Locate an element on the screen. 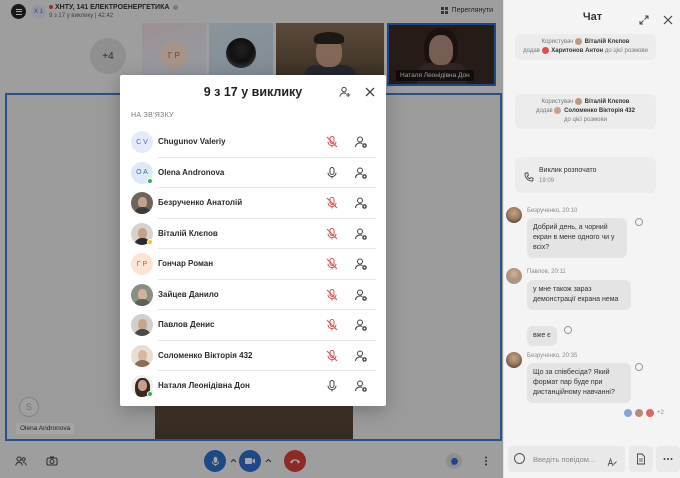 The width and height of the screenshot is (680, 478). participant-name: Chugunov Valeriy is located at coordinates (192, 141).